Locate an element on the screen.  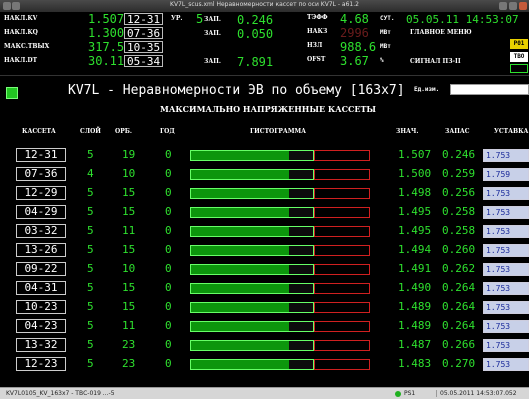
znach-cell: 1.489 is located at coordinates (415, 325).